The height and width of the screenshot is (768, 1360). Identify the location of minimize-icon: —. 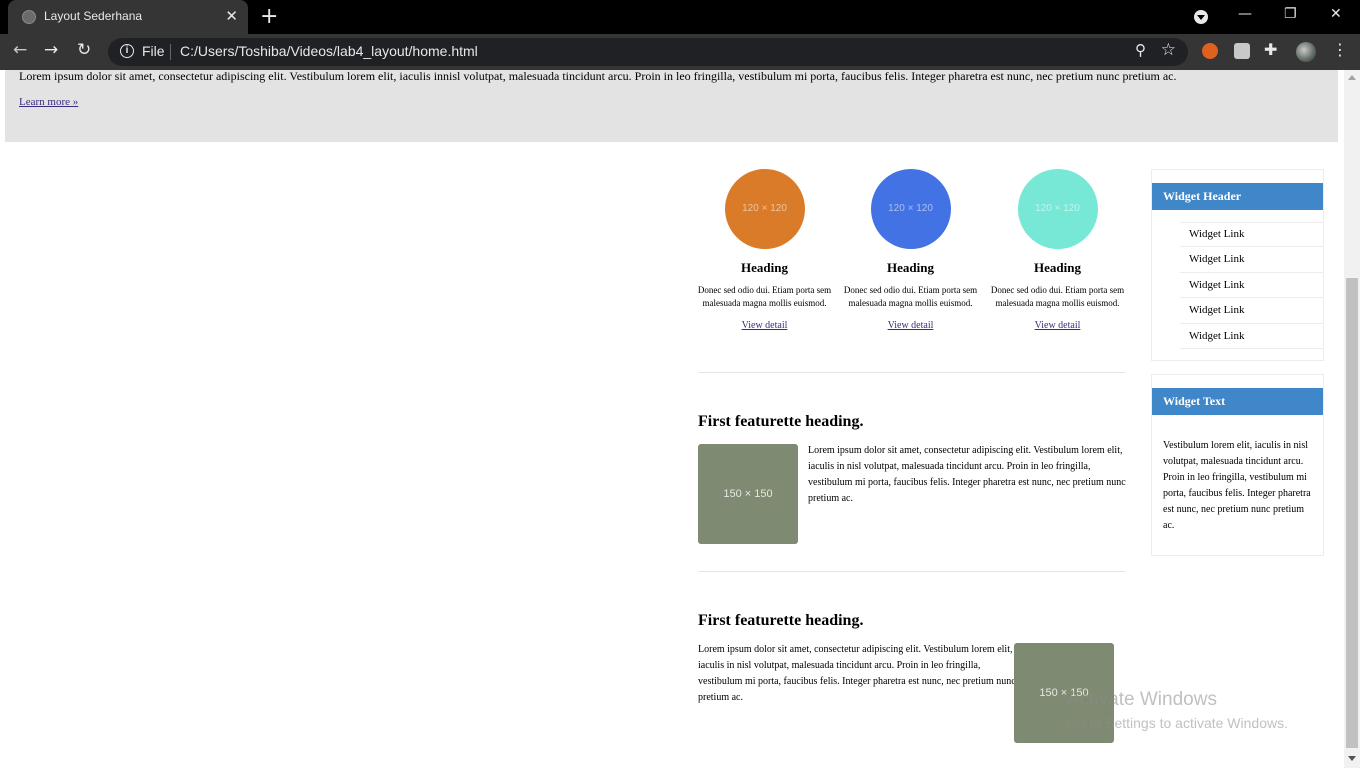
(1245, 14).